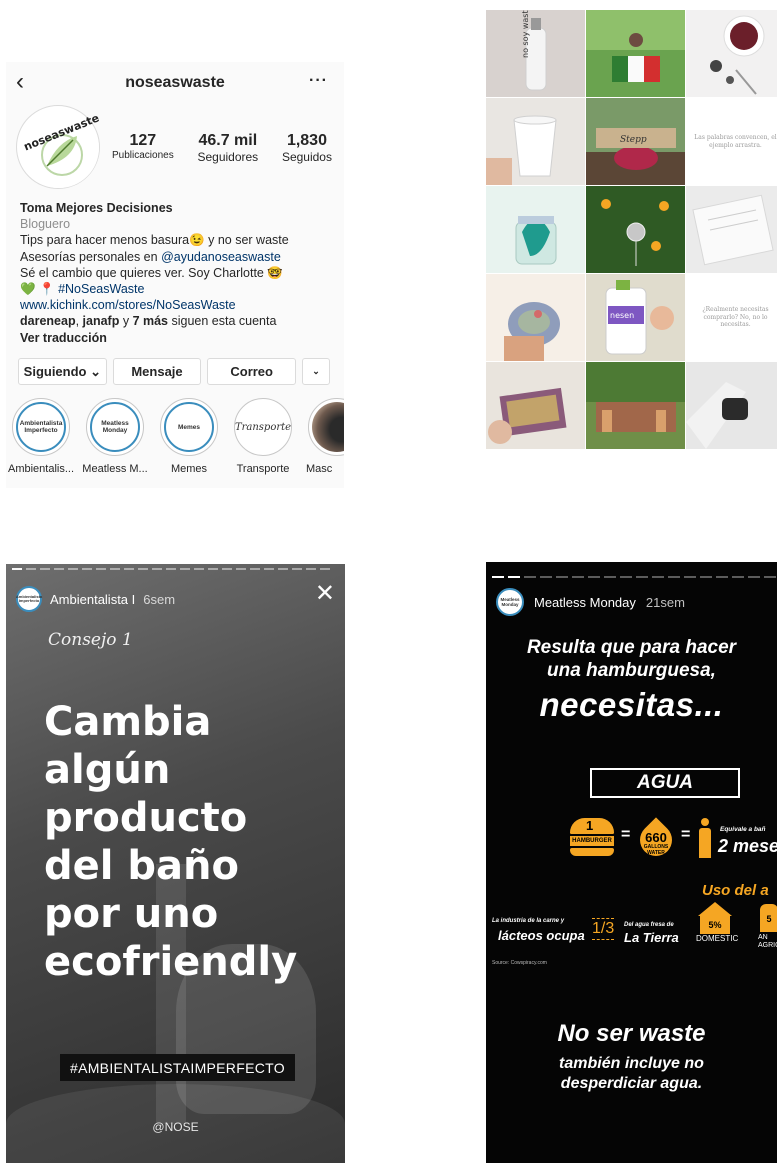 This screenshot has height=1163, width=777. Describe the element at coordinates (143, 155) in the screenshot. I see `posts-label: Publicaciones` at that location.